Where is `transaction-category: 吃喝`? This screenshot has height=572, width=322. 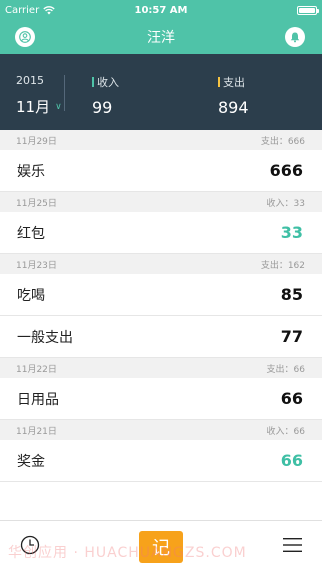
transaction-category: 吃喝 is located at coordinates (31, 295).